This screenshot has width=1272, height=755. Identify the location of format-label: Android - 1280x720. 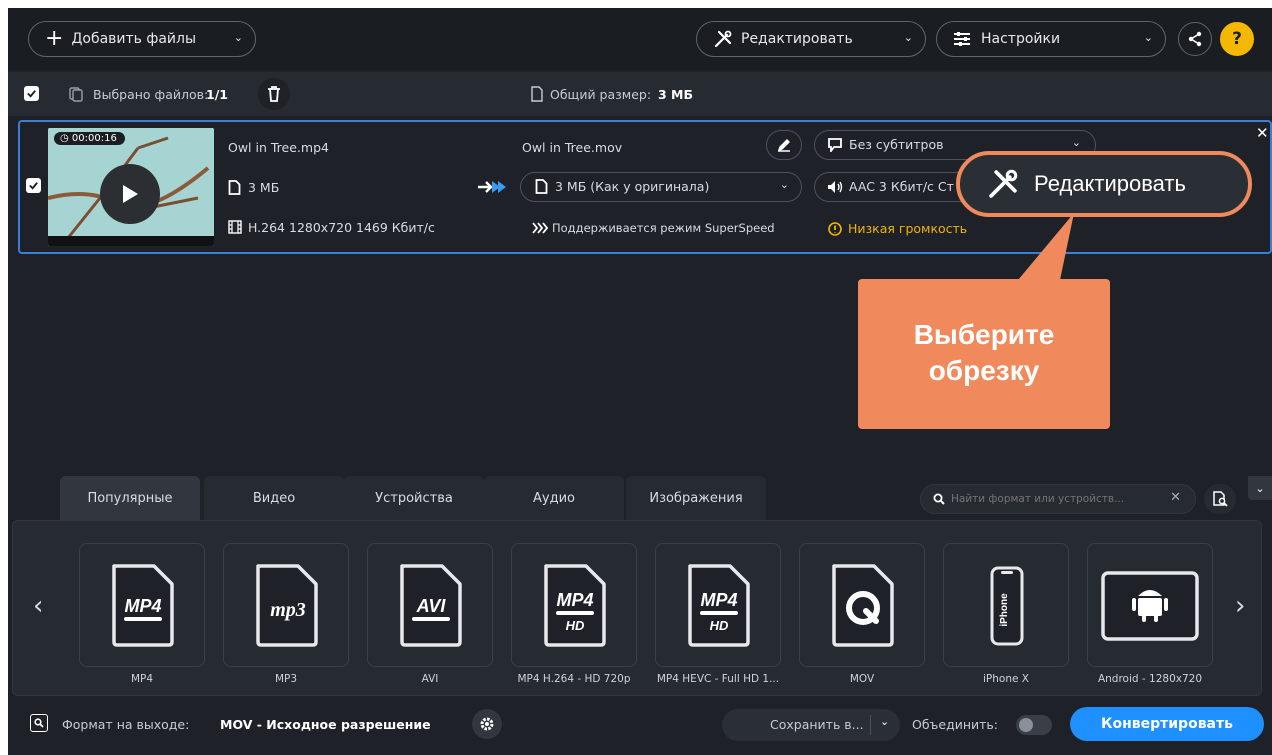
(1150, 679).